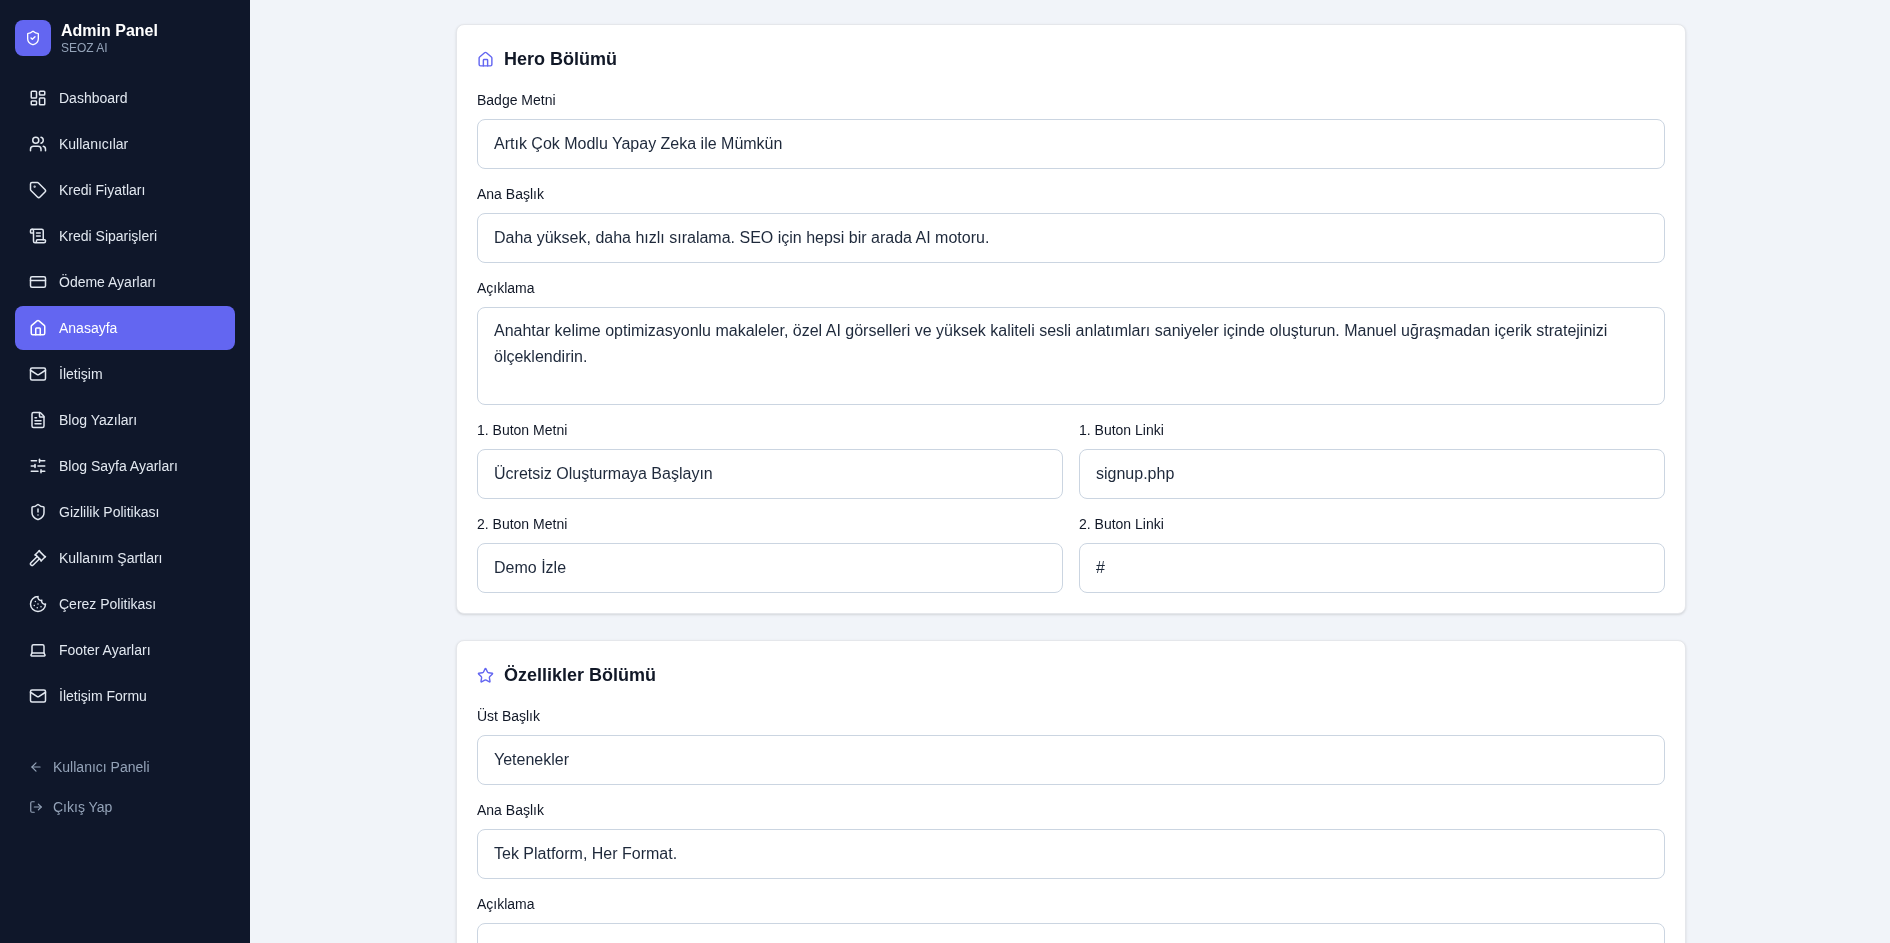  Describe the element at coordinates (1071, 238) in the screenshot. I see `text-input-field: Daha yüksek, daha hızlı sıralama. SEO için hepsi bir arada AI motoru.` at that location.